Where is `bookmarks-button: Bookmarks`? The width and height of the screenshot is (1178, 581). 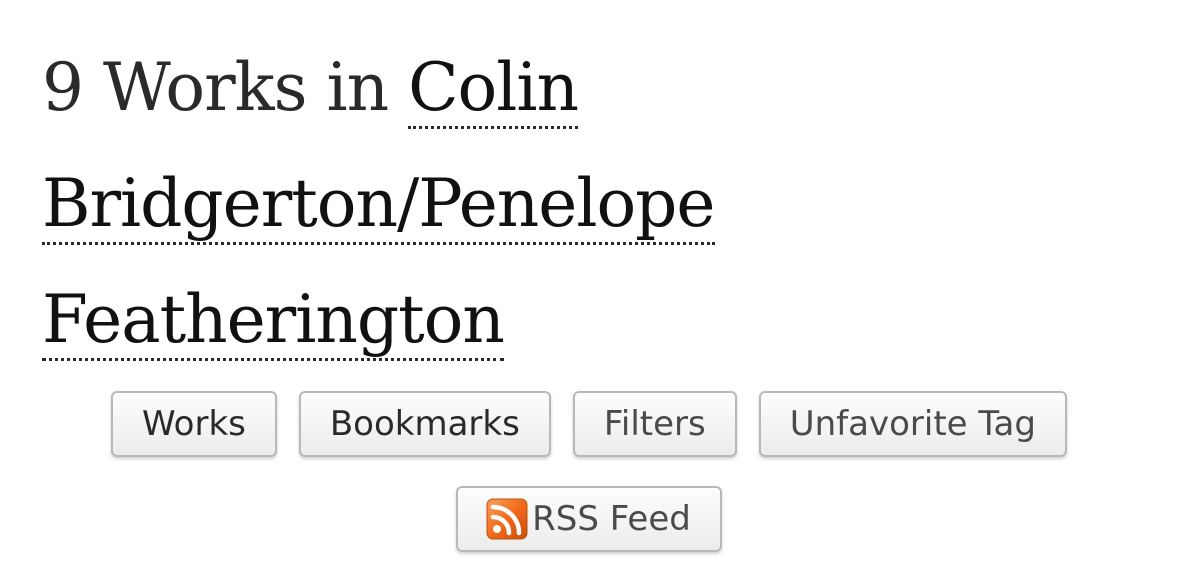 bookmarks-button: Bookmarks is located at coordinates (424, 424).